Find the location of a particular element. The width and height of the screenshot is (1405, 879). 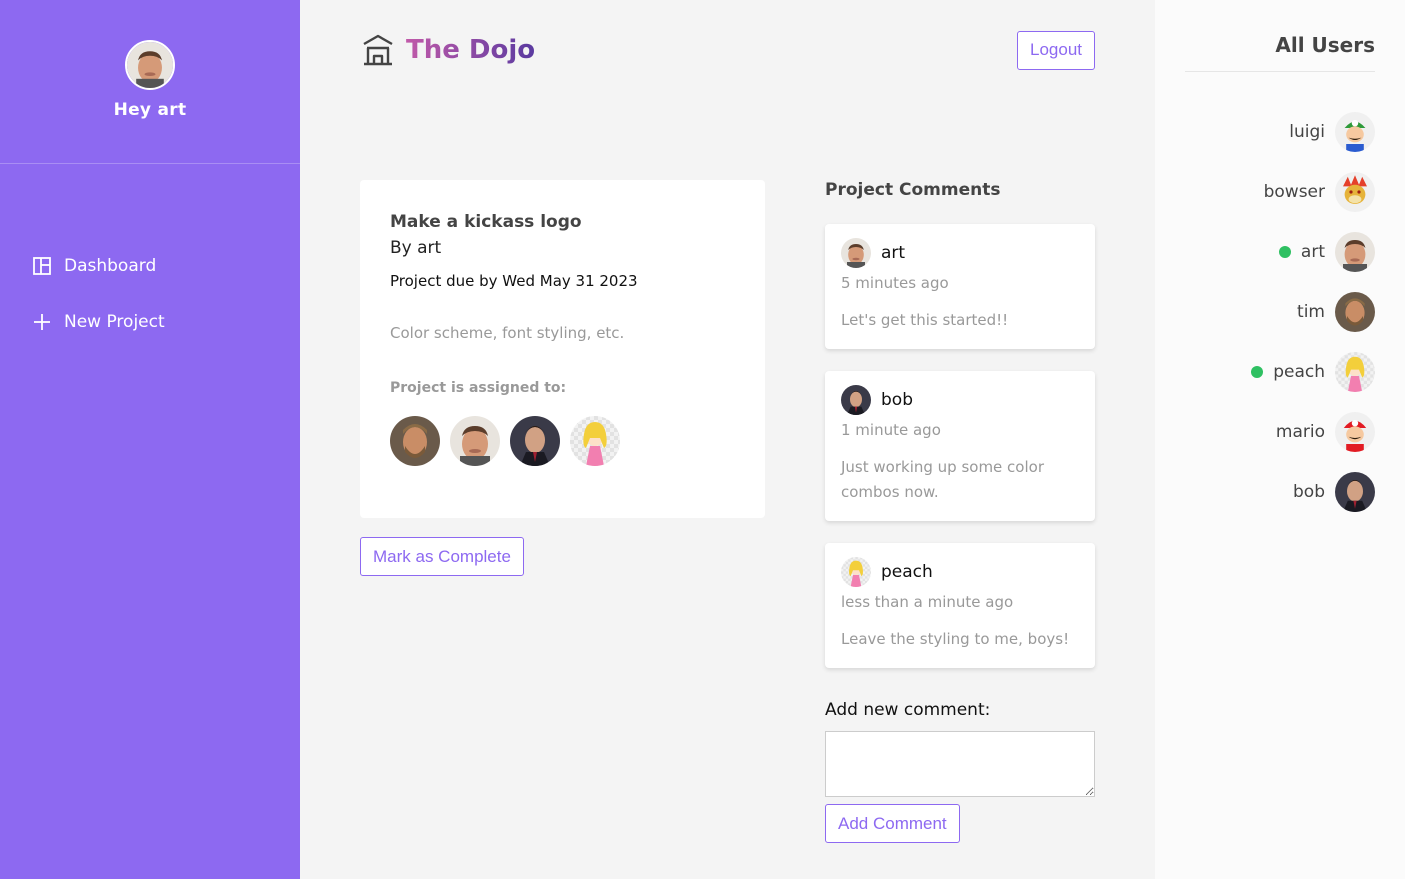

user-name: art is located at coordinates (1312, 252).